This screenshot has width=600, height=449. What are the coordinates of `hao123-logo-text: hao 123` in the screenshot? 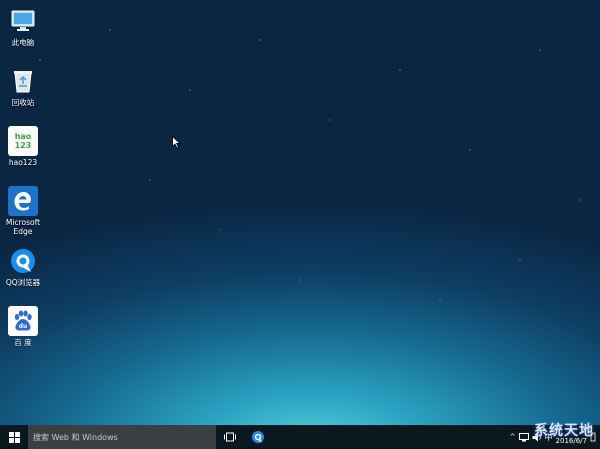 It's located at (23, 141).